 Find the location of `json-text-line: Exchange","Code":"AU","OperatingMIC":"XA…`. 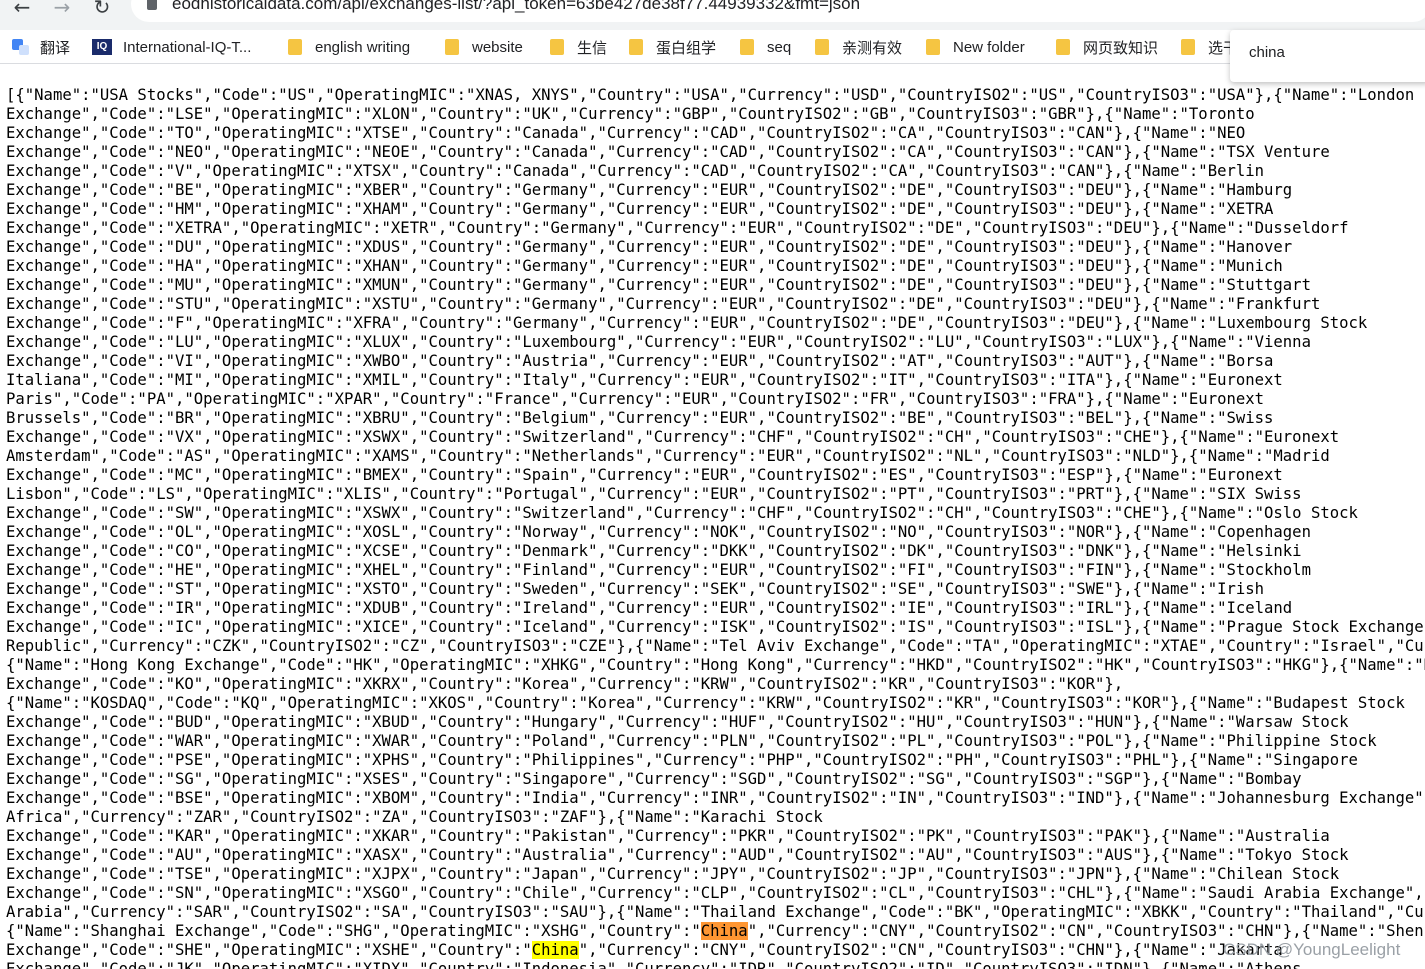

json-text-line: Exchange","Code":"AU","OperatingMIC":"XA… is located at coordinates (677, 855).